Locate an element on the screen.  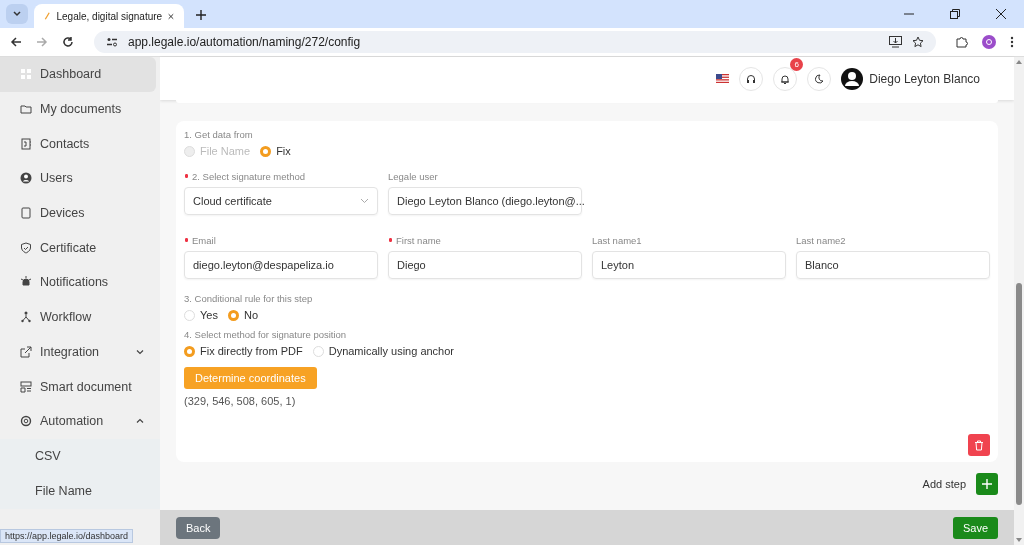
restore-icon is located at coordinates (955, 14).